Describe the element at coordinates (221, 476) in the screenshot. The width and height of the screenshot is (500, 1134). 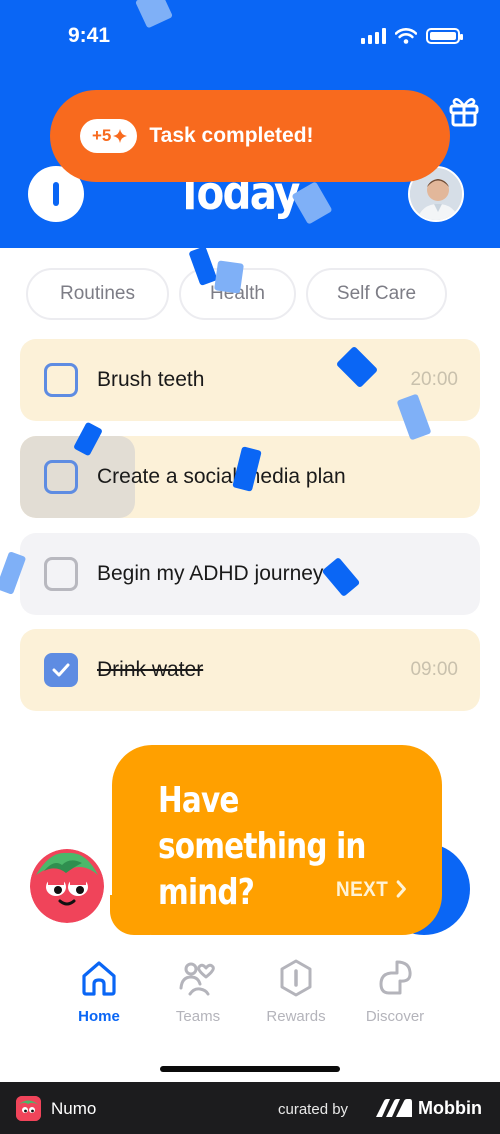
I see `task-label: Create a social media plan` at that location.